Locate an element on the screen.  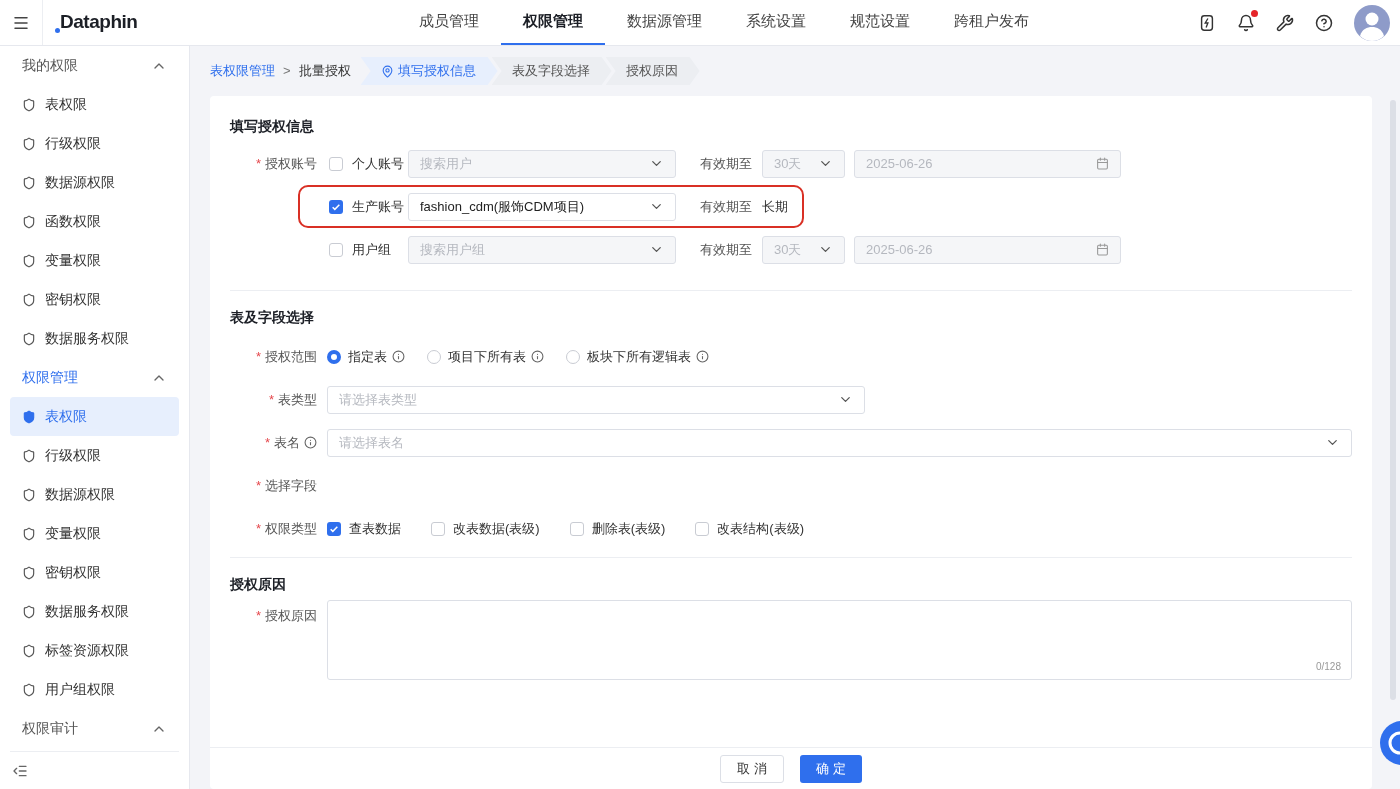
step-tab: 授权原因 is located at coordinates (652, 71).